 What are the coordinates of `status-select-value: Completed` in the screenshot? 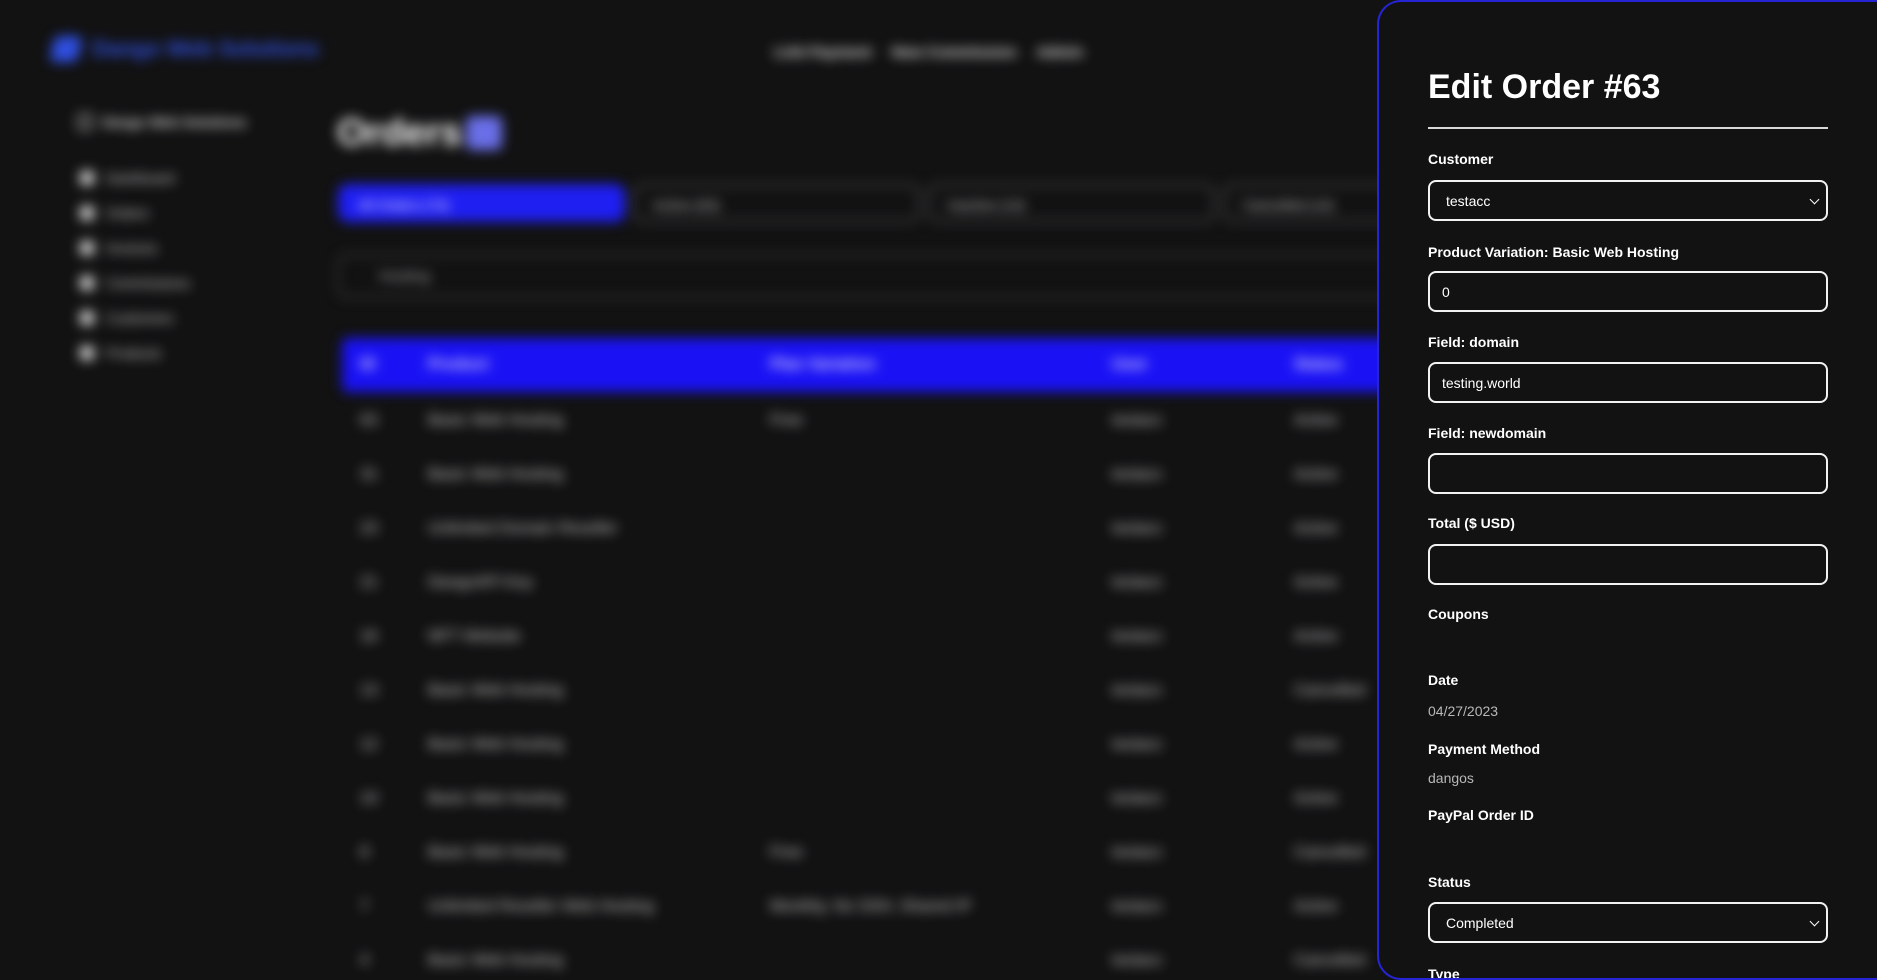 It's located at (1480, 922).